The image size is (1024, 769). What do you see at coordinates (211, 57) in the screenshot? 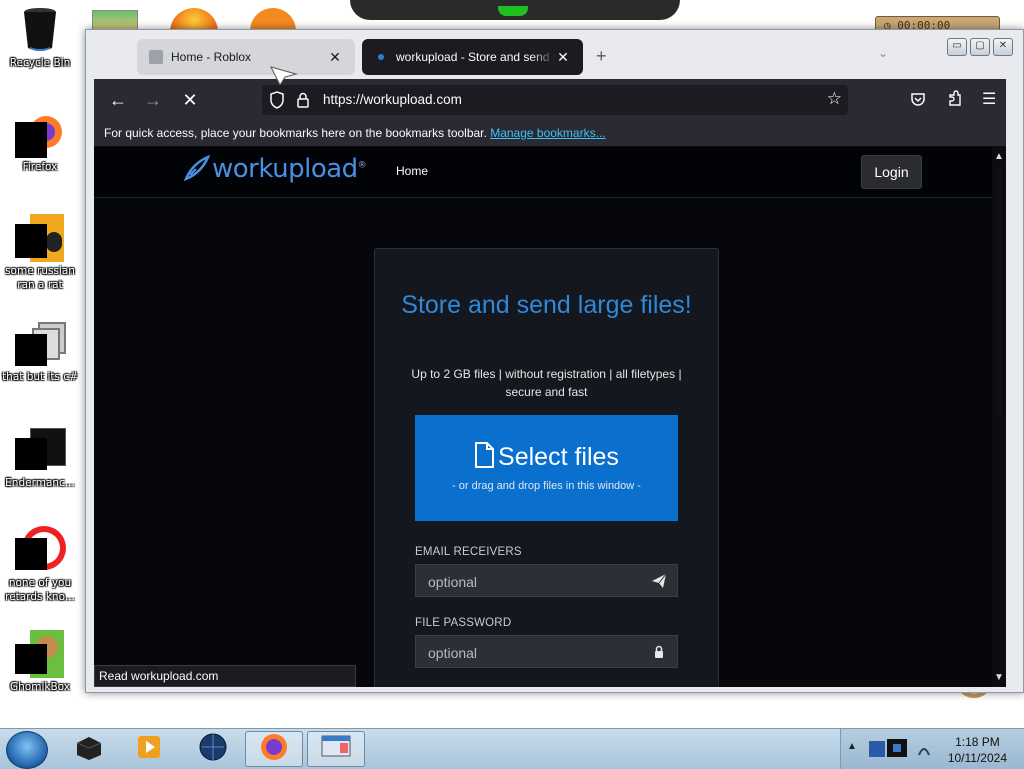
I see `tab-title: Home - Roblox` at bounding box center [211, 57].